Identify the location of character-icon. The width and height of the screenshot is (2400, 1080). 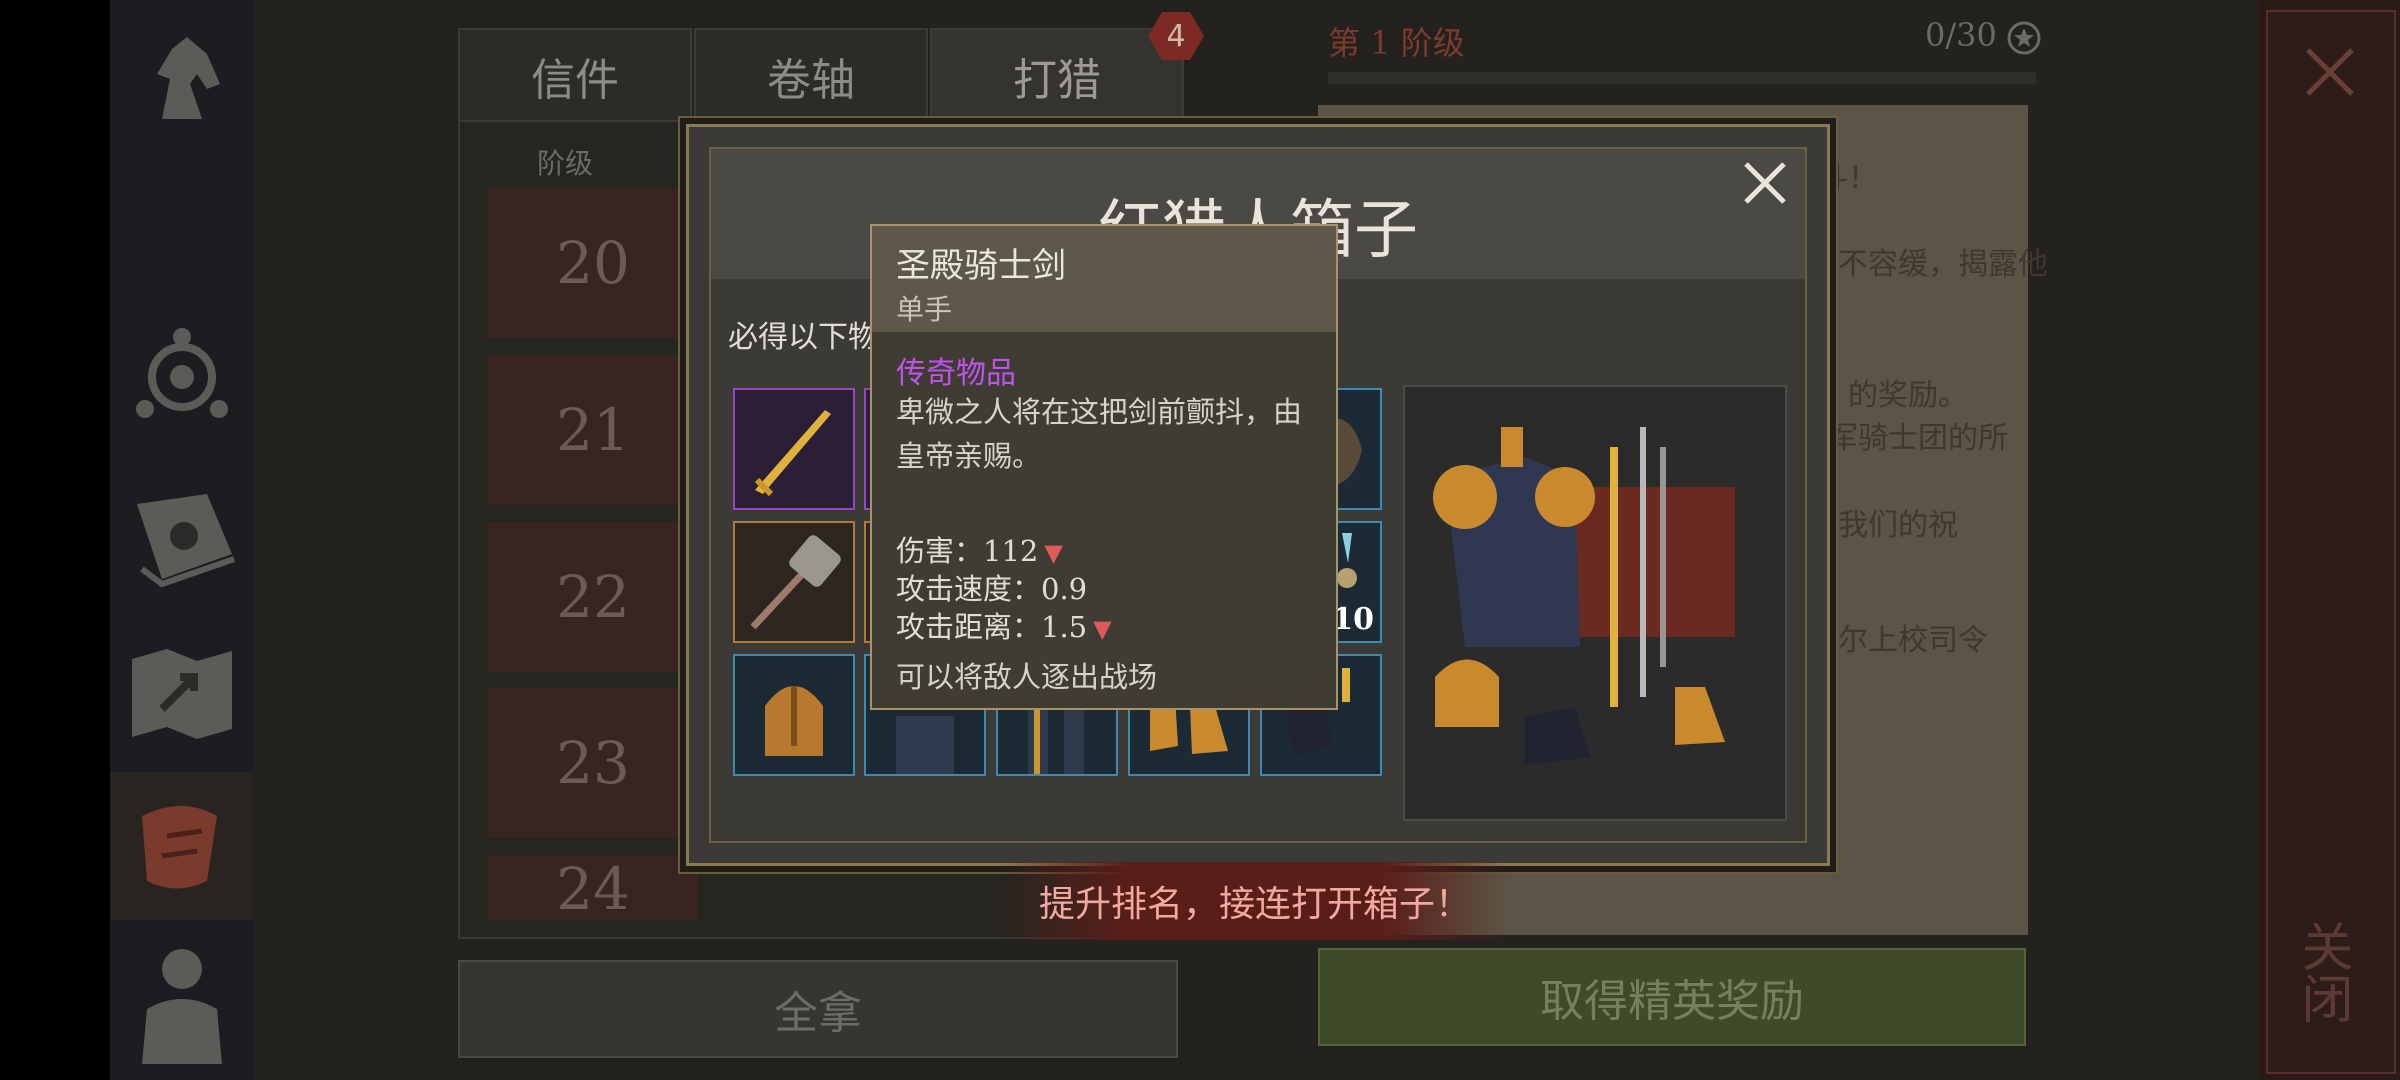
(181, 1004).